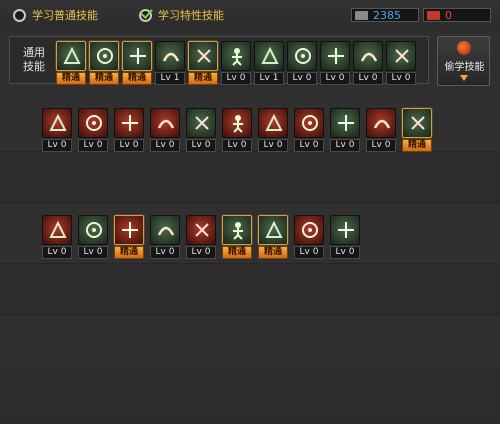  I want to click on spark-icon, so click(345, 123).